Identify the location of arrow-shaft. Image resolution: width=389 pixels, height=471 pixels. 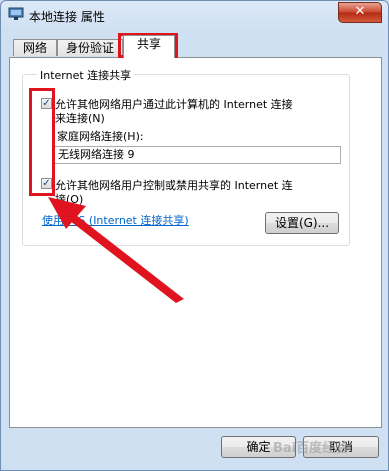
(126, 259).